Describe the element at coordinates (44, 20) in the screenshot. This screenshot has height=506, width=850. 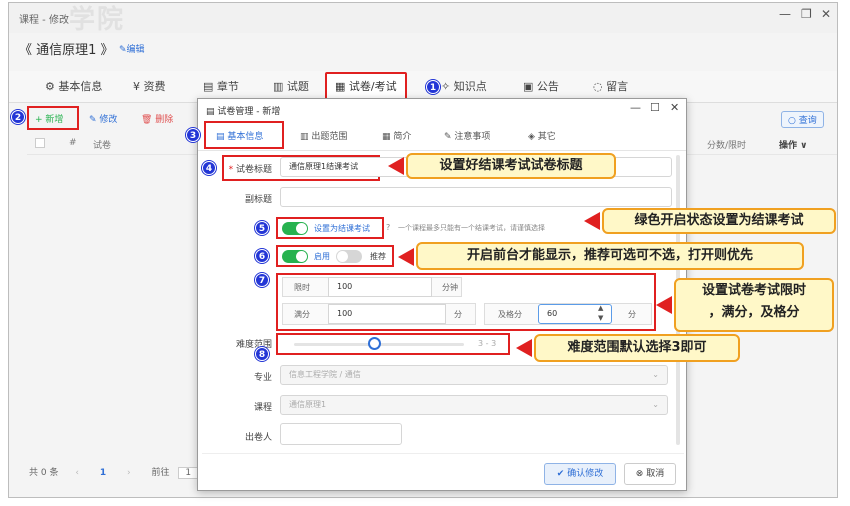
I see `window-title: 课程 - 修改` at that location.